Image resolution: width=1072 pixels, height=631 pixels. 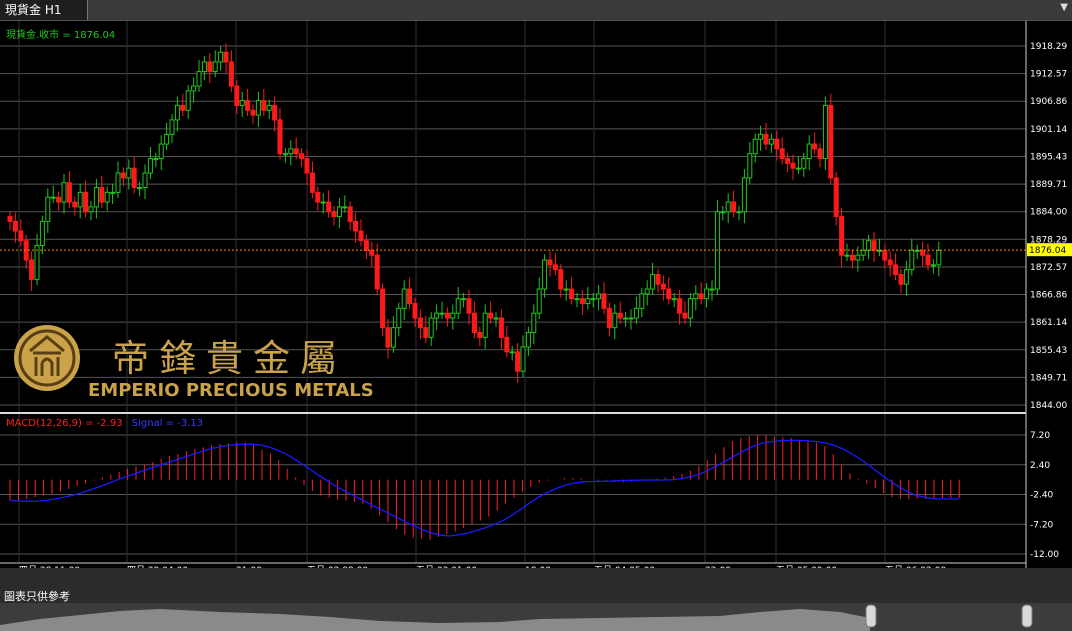 I want to click on price-tick-label: 1912.57, so click(x=1048, y=75).